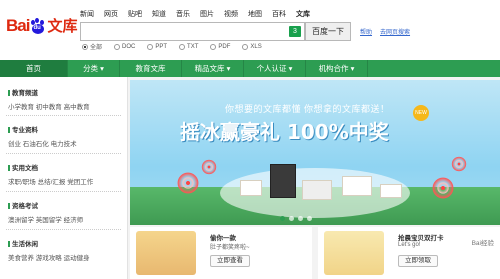 This screenshot has width=500, height=279. Describe the element at coordinates (207, 14) in the screenshot. I see `nav-images: 图片` at that location.